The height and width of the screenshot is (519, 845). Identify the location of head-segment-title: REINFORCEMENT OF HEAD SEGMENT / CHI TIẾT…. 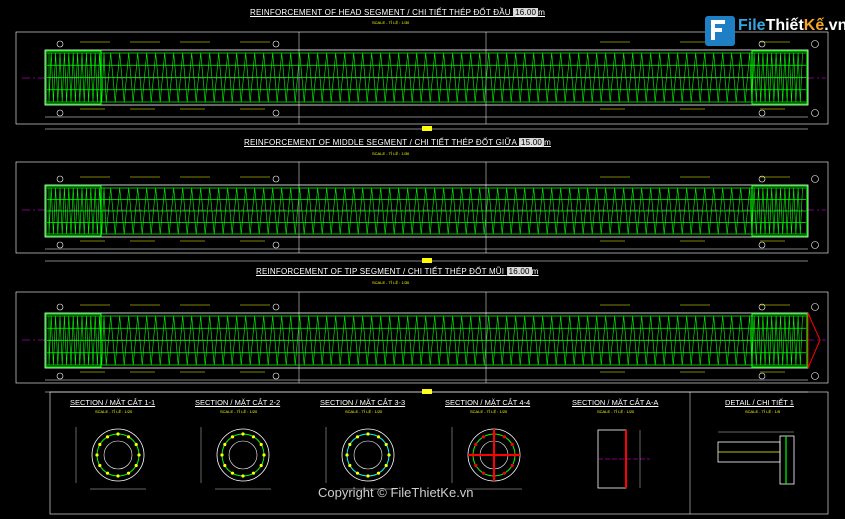
(398, 12).